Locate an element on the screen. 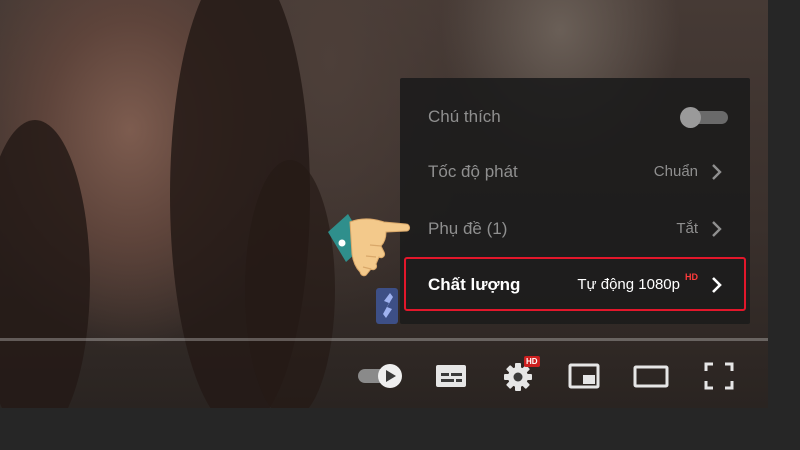  autoplay-toggle-icon is located at coordinates (382, 376).